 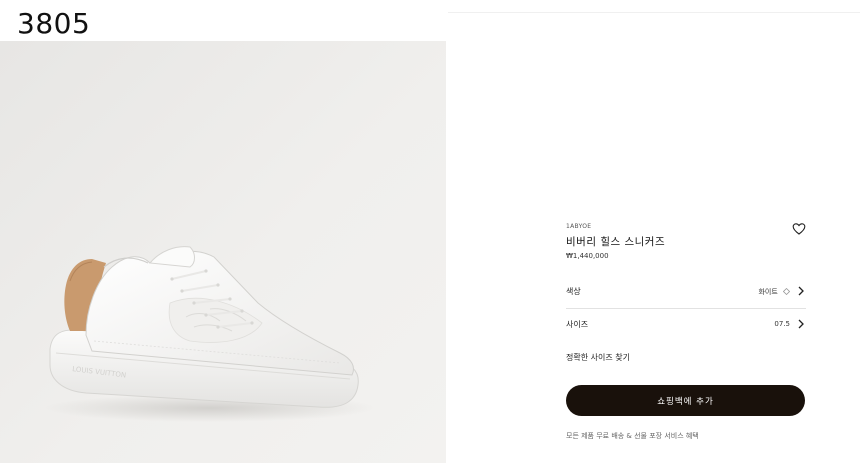 I want to click on wishlist-button, so click(x=799, y=228).